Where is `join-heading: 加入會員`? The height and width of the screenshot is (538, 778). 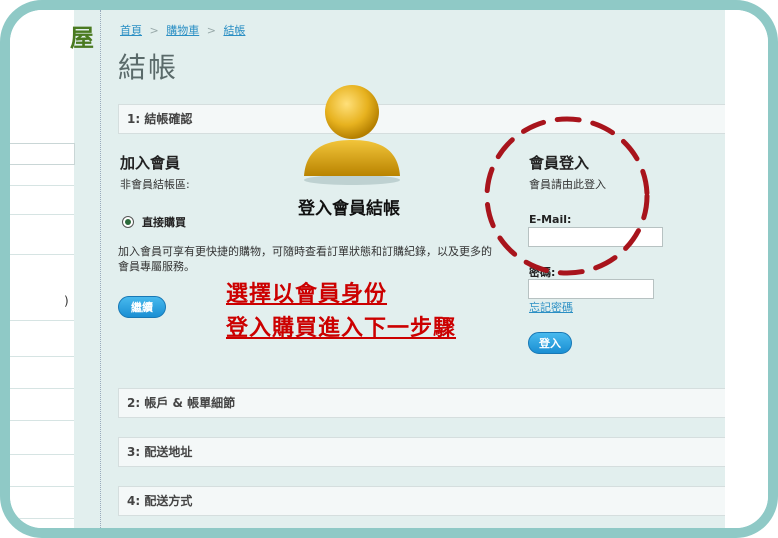
join-heading: 加入會員 is located at coordinates (150, 163).